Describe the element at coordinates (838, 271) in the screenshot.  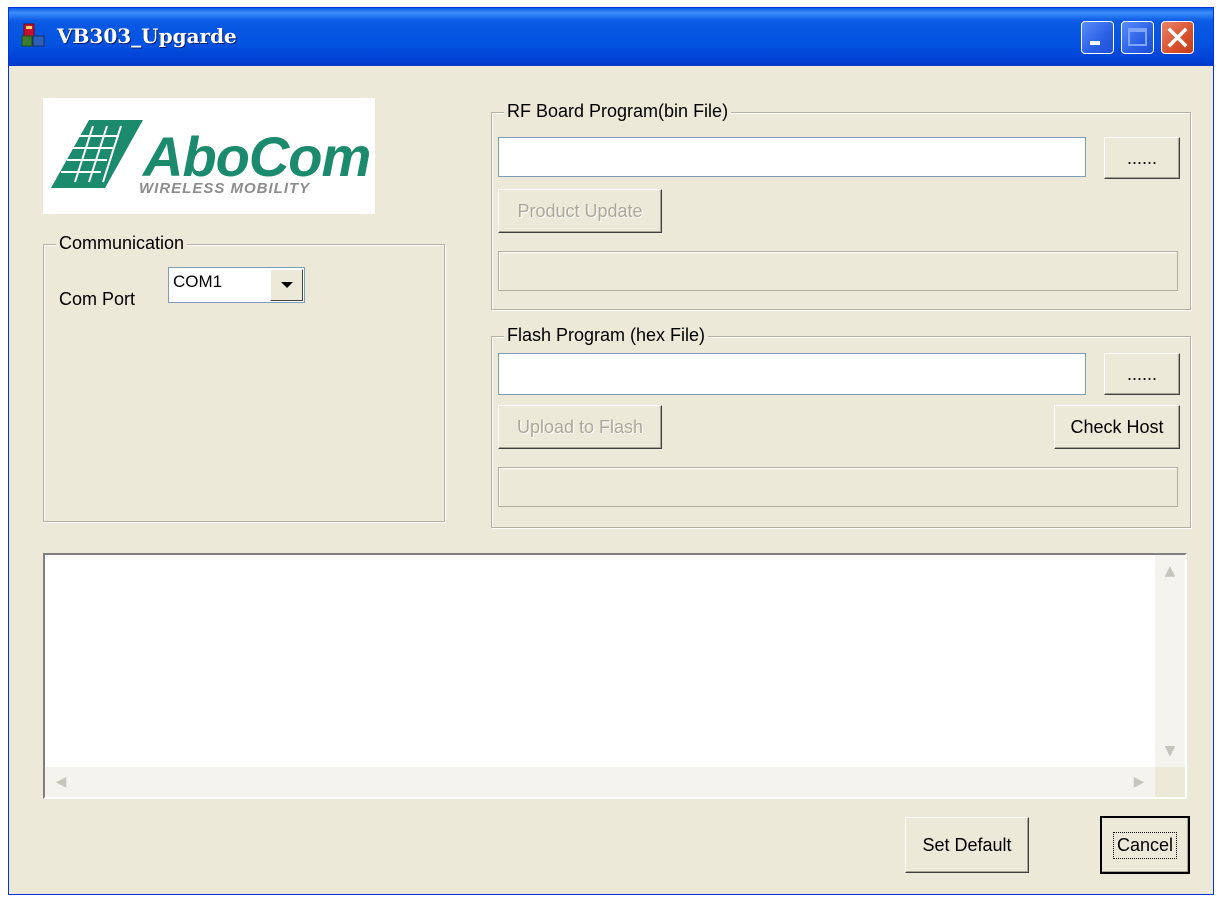
I see `rf-board-progress-bar` at that location.